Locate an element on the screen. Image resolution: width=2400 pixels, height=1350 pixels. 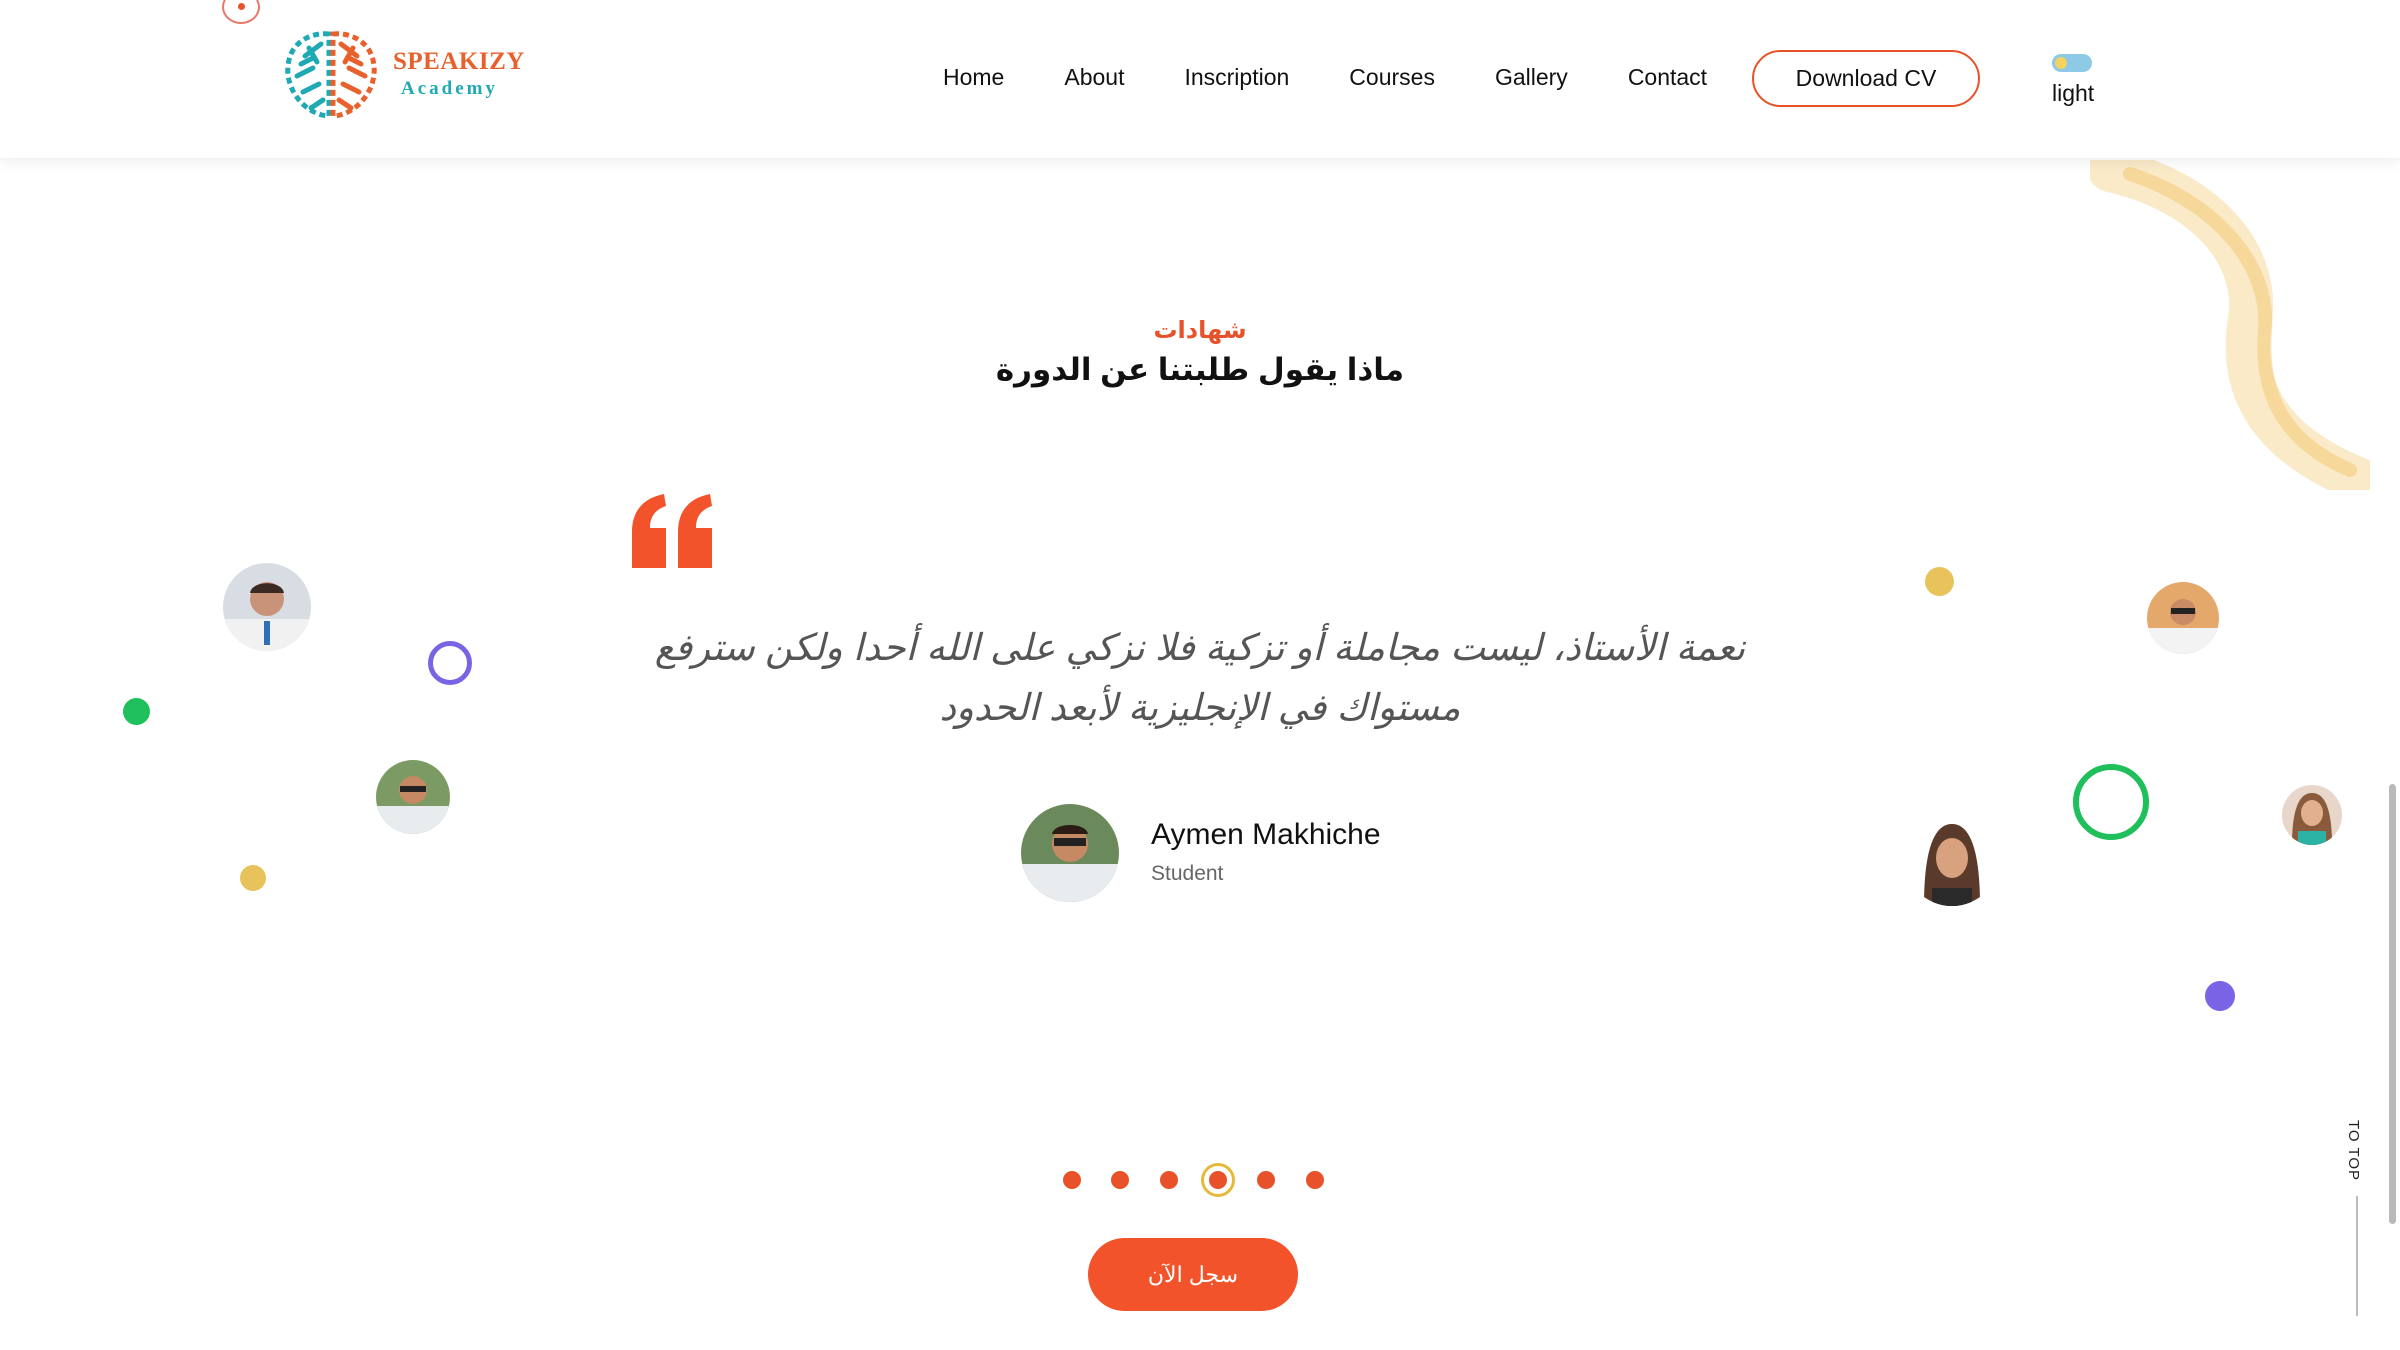
nav-item-home: Home is located at coordinates (973, 79).